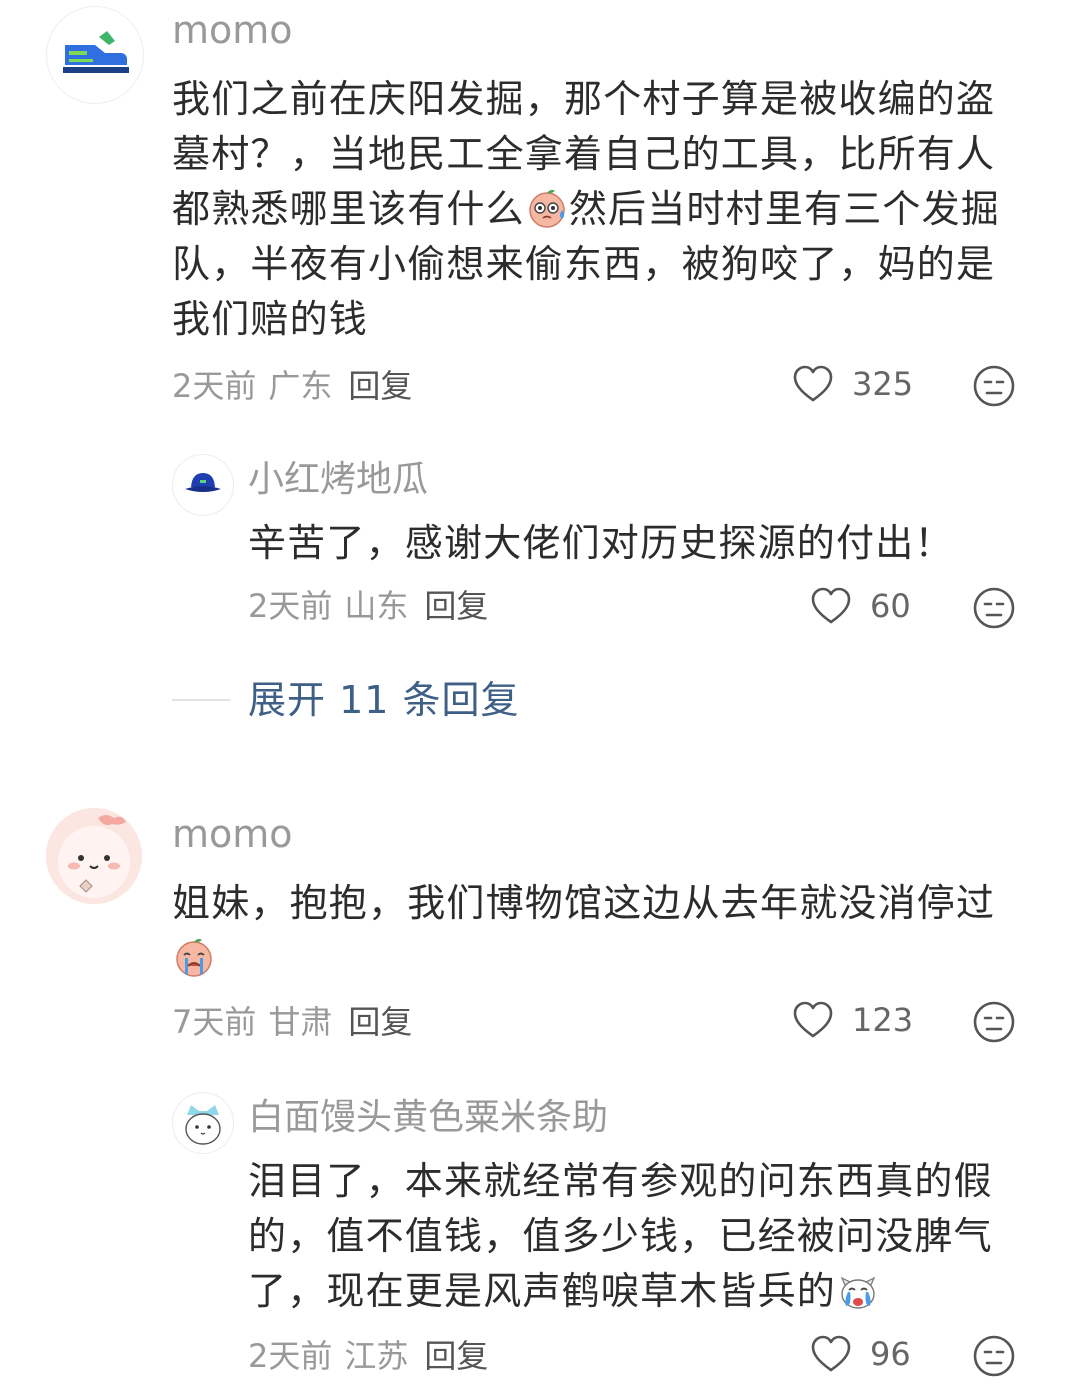 Image resolution: width=1080 pixels, height=1398 pixels. What do you see at coordinates (194, 957) in the screenshot?
I see `crying-peach-emoji` at bounding box center [194, 957].